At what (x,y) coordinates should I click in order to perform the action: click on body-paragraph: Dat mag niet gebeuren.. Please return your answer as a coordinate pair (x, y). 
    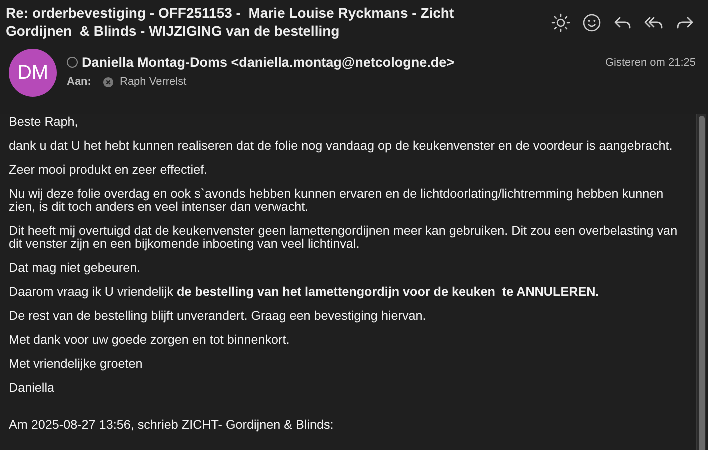
    Looking at the image, I should click on (75, 268).